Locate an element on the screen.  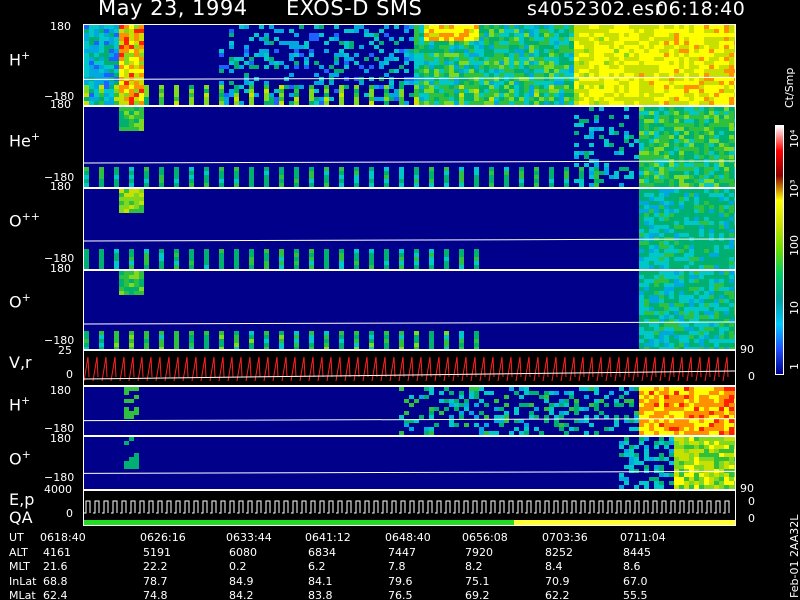
footer-row-label-inlat: InLat is located at coordinates (23, 581).